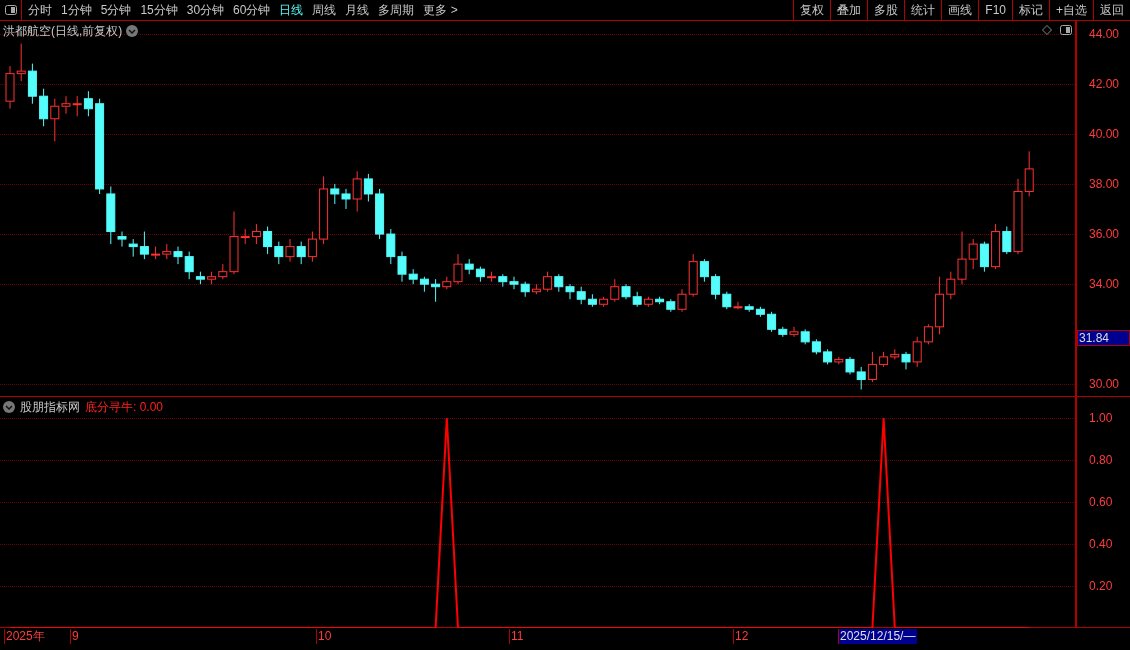 The image size is (1130, 650). What do you see at coordinates (1101, 418) in the screenshot?
I see `indicator-axis-label: 1.00` at bounding box center [1101, 418].